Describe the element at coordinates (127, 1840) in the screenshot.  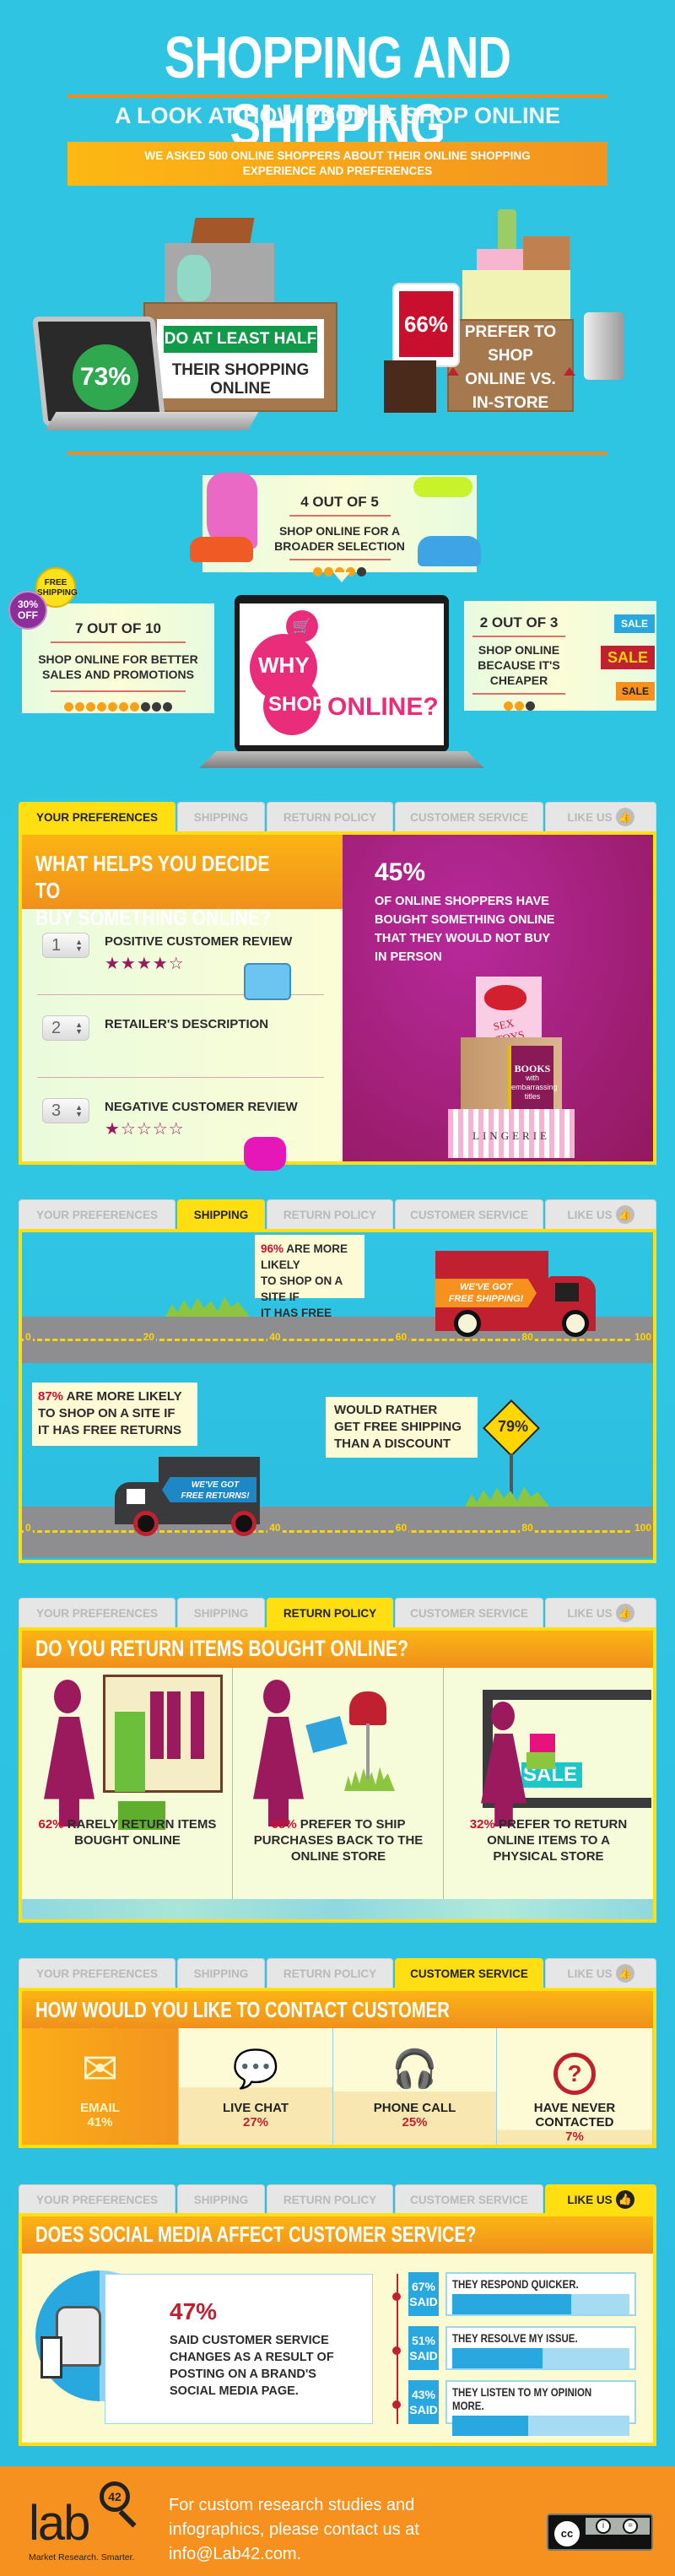
I see `return-stat: 62% RARELY RETURN ITEMS BOUGHT ONLINE` at that location.